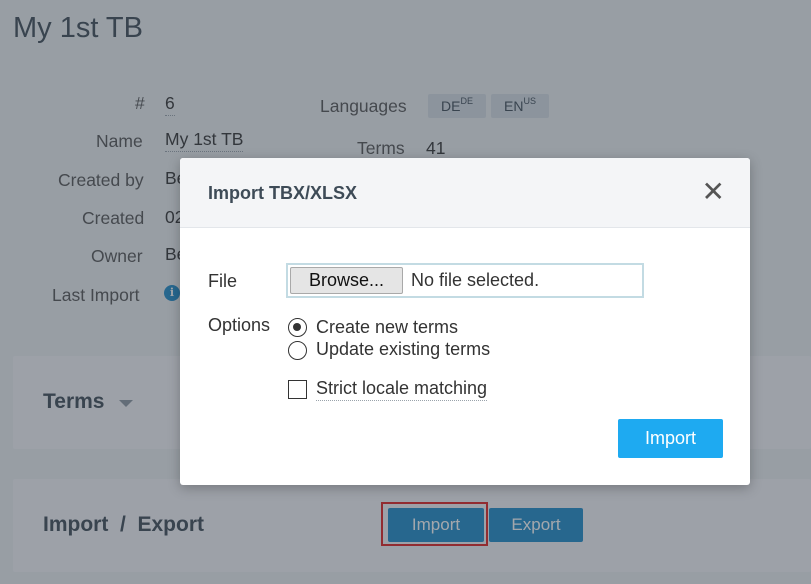 The height and width of the screenshot is (584, 811). What do you see at coordinates (670, 438) in the screenshot?
I see `modal-import-button: Import` at bounding box center [670, 438].